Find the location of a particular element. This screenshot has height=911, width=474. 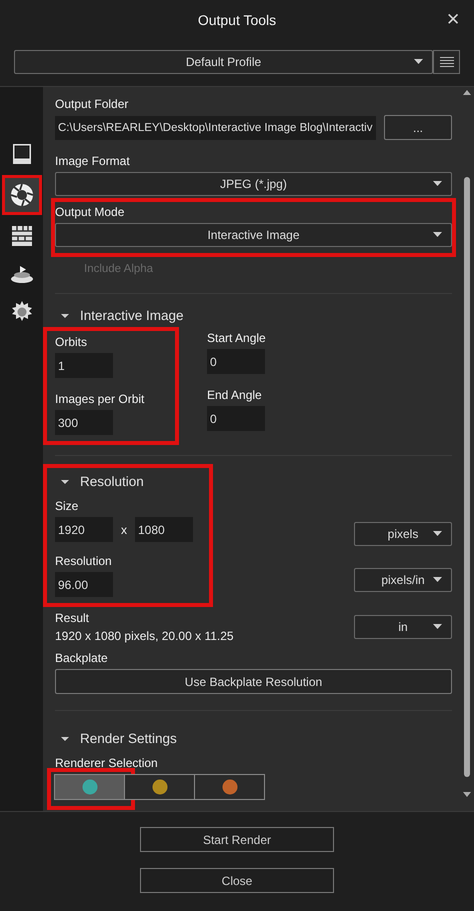

folder-field: C:\Users\REARLEY\Desktop\Interactive Image Blog\Interactiv is located at coordinates (215, 128).